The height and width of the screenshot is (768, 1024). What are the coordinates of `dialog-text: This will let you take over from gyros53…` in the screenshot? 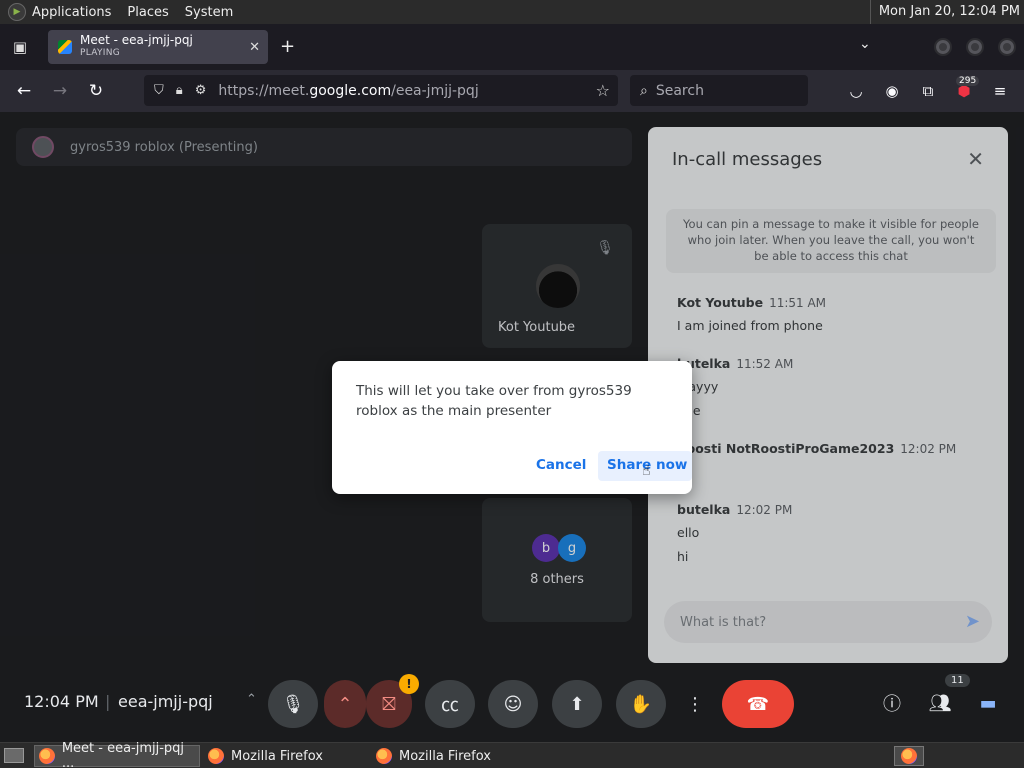 It's located at (494, 401).